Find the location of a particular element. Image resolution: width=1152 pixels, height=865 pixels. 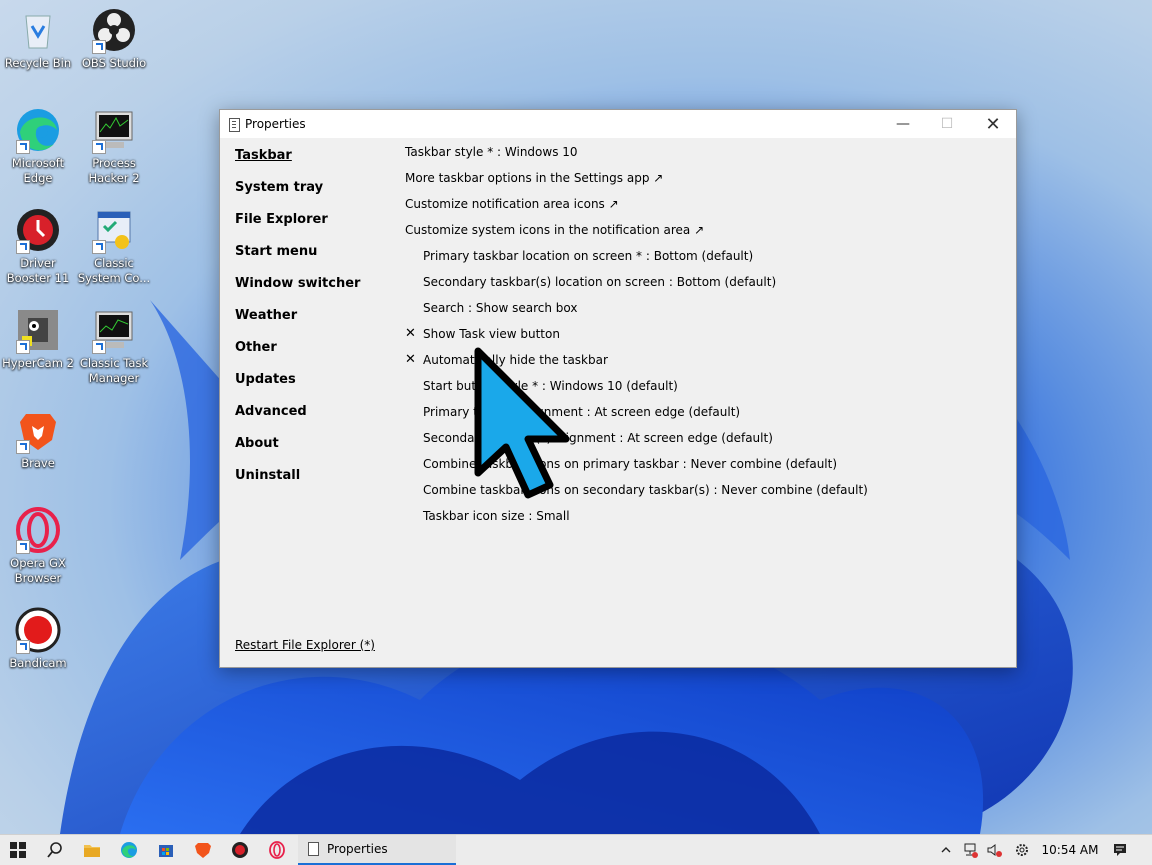

desktop-icon-label: HyperCam 2 is located at coordinates (38, 363).